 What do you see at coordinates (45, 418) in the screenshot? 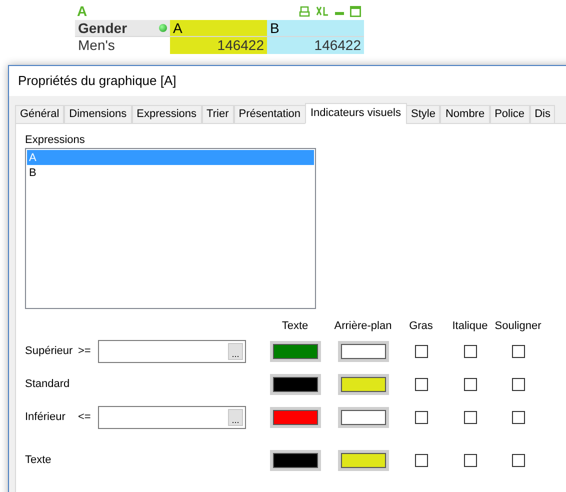
I see `row-label: Inférieur` at bounding box center [45, 418].